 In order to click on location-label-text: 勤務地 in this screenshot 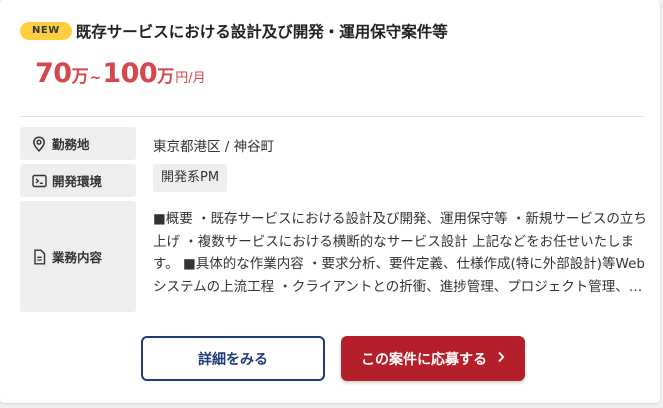, I will do `click(71, 144)`.